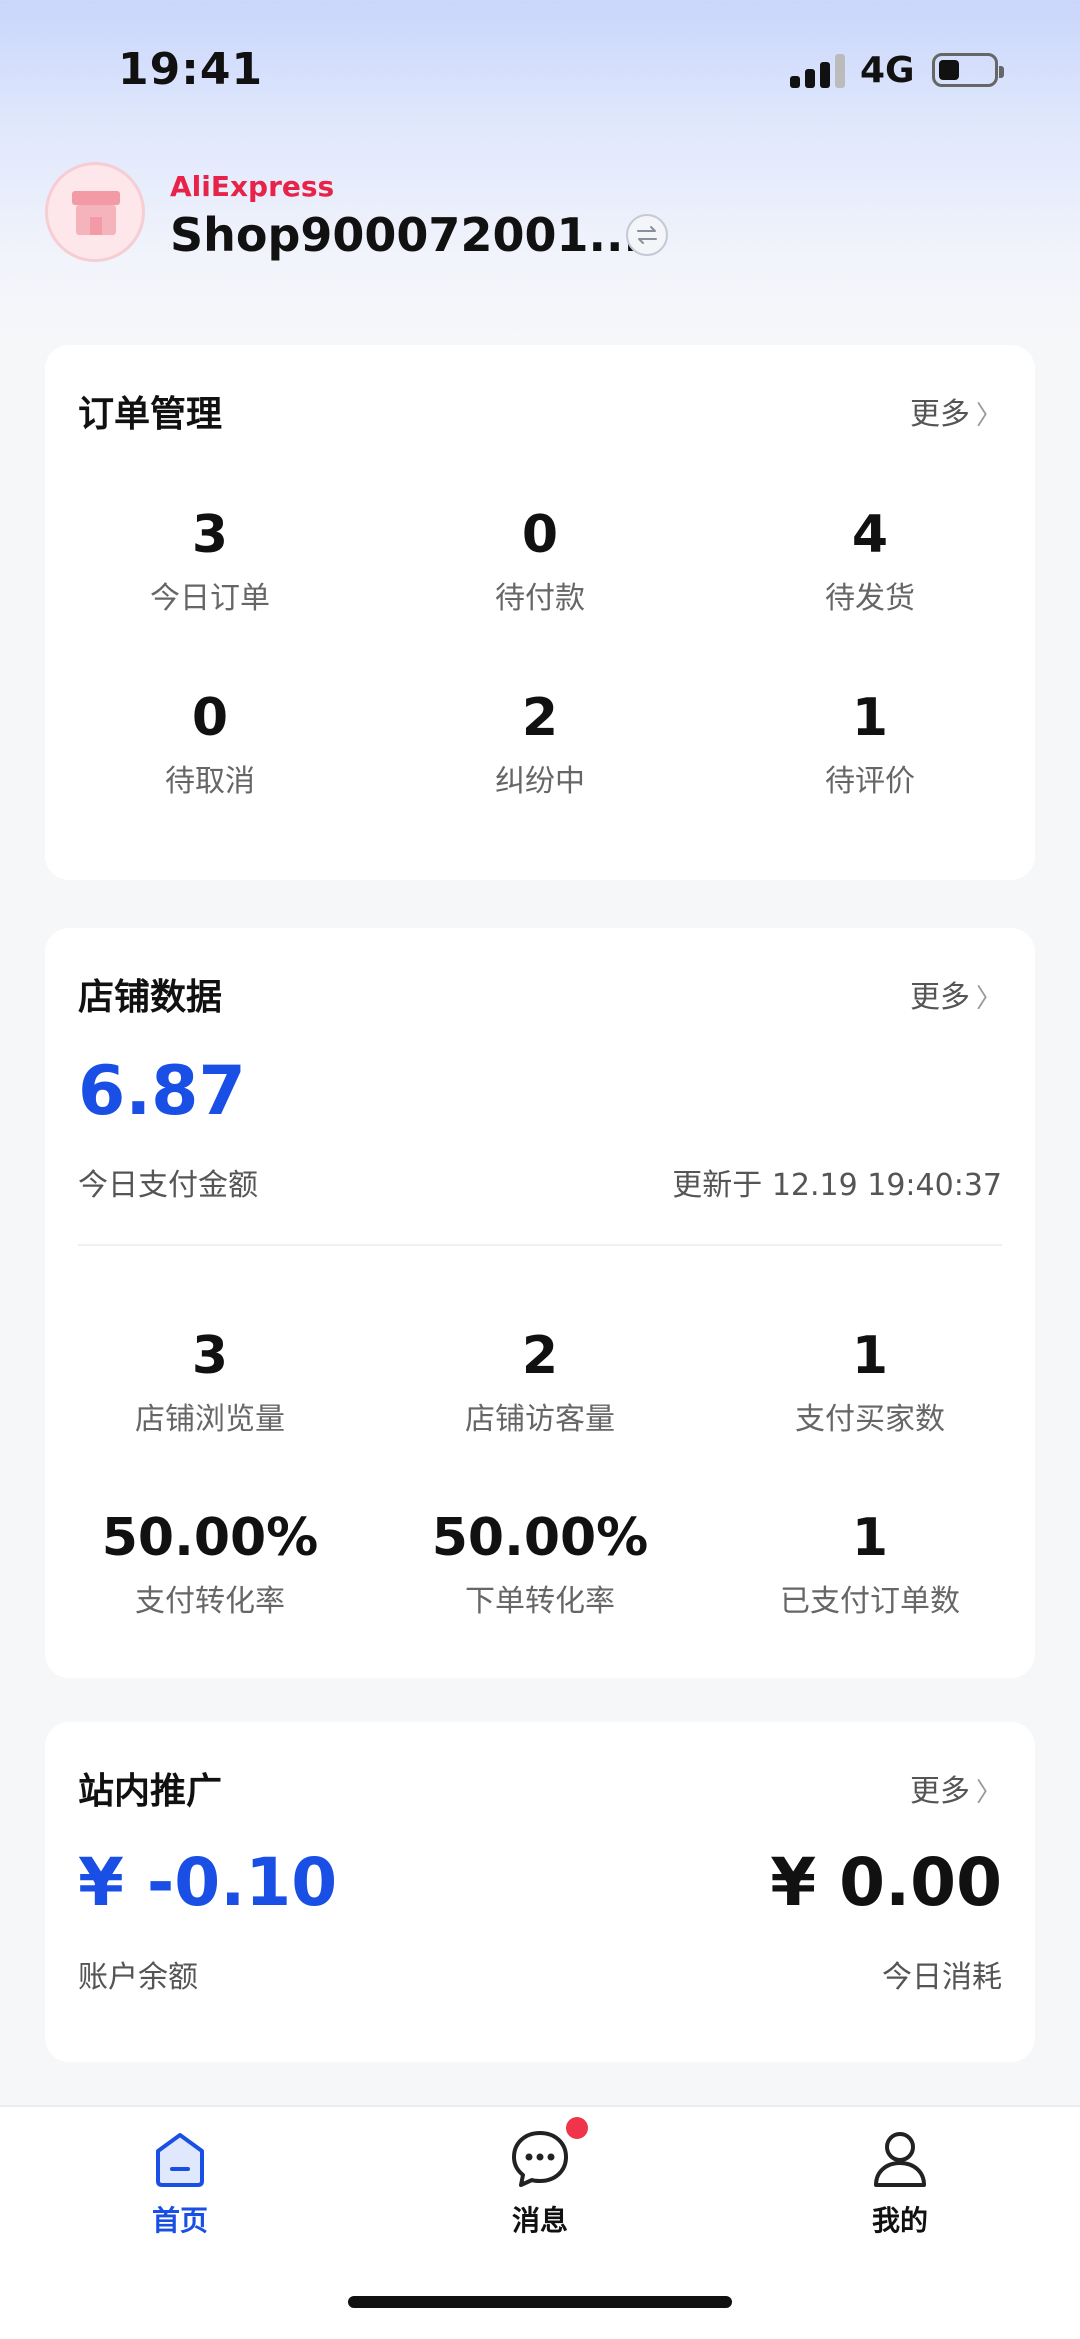 Image resolution: width=1080 pixels, height=2339 pixels. Describe the element at coordinates (968, 70) in the screenshot. I see `battery-icon` at that location.